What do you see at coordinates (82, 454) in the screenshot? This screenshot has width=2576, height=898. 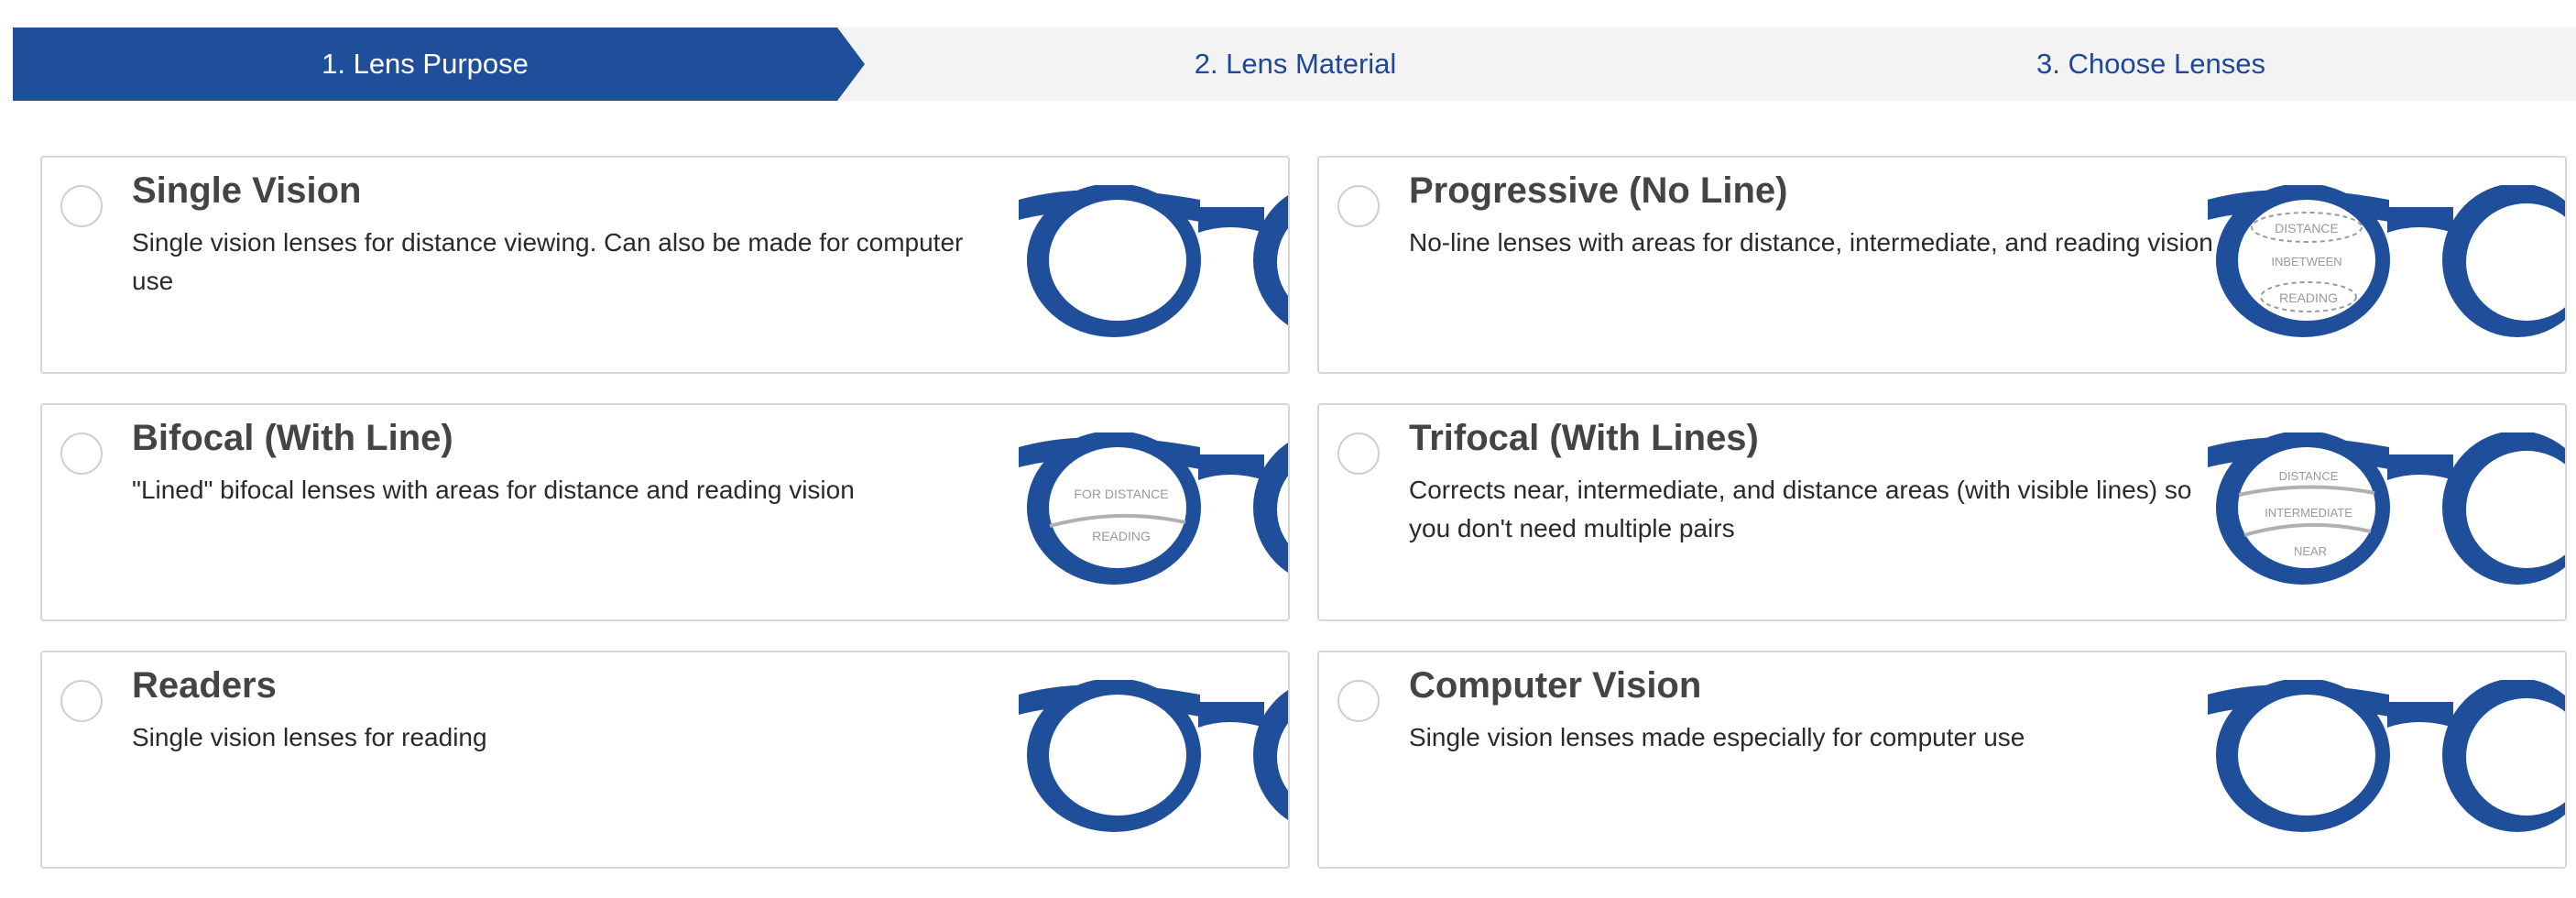 I see `radio-bifocal` at bounding box center [82, 454].